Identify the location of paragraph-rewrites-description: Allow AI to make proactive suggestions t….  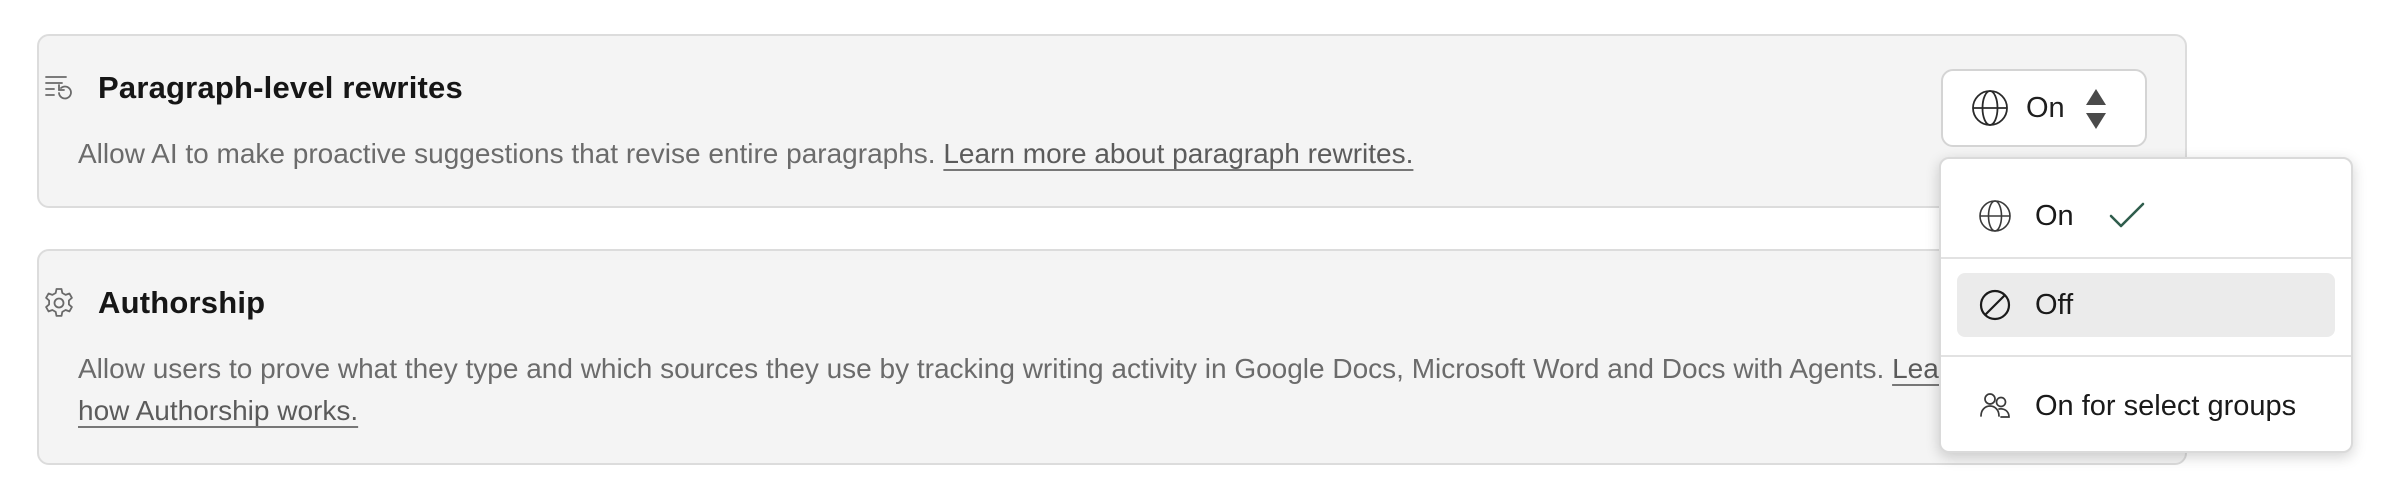
(1028, 154).